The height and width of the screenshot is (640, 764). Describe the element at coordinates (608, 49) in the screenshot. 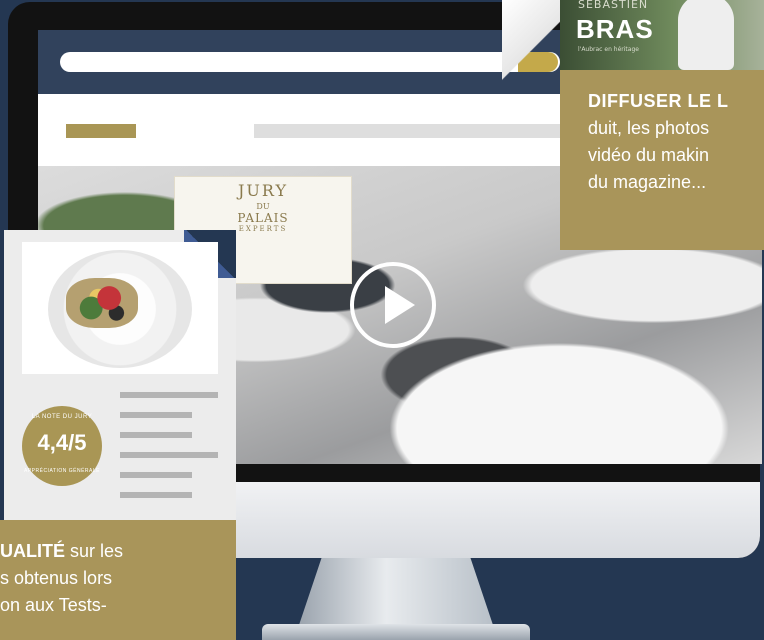

I see `magazine-subtitle: l'Aubrac en héritage` at that location.